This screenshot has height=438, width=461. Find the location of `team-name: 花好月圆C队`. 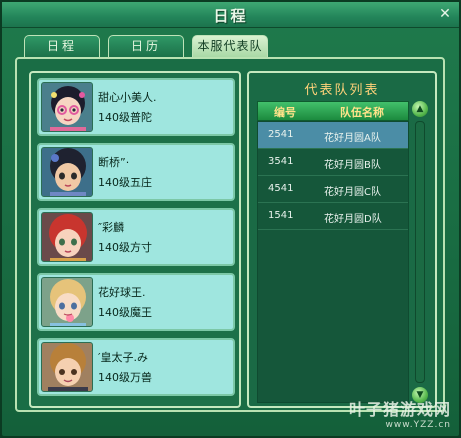

team-name: 花好月圆C队 is located at coordinates (352, 192).